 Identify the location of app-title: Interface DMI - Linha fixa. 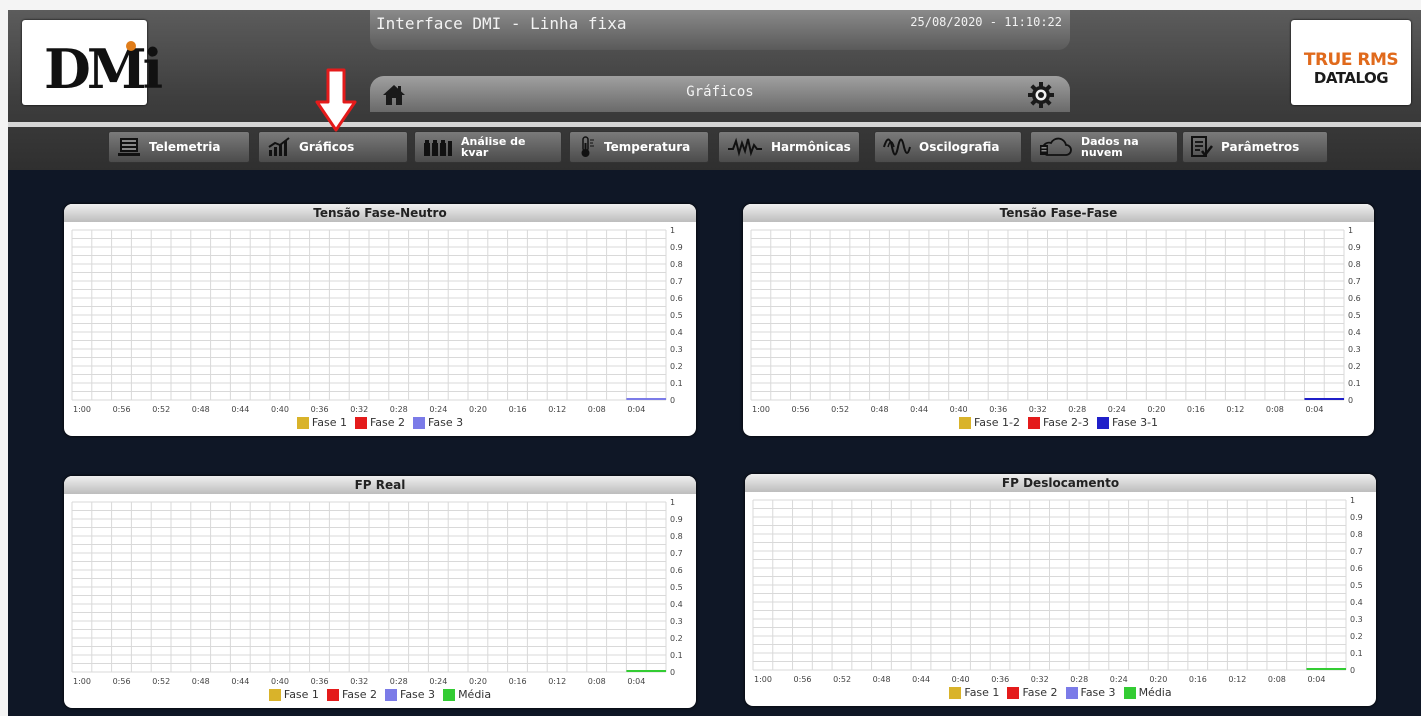
(501, 23).